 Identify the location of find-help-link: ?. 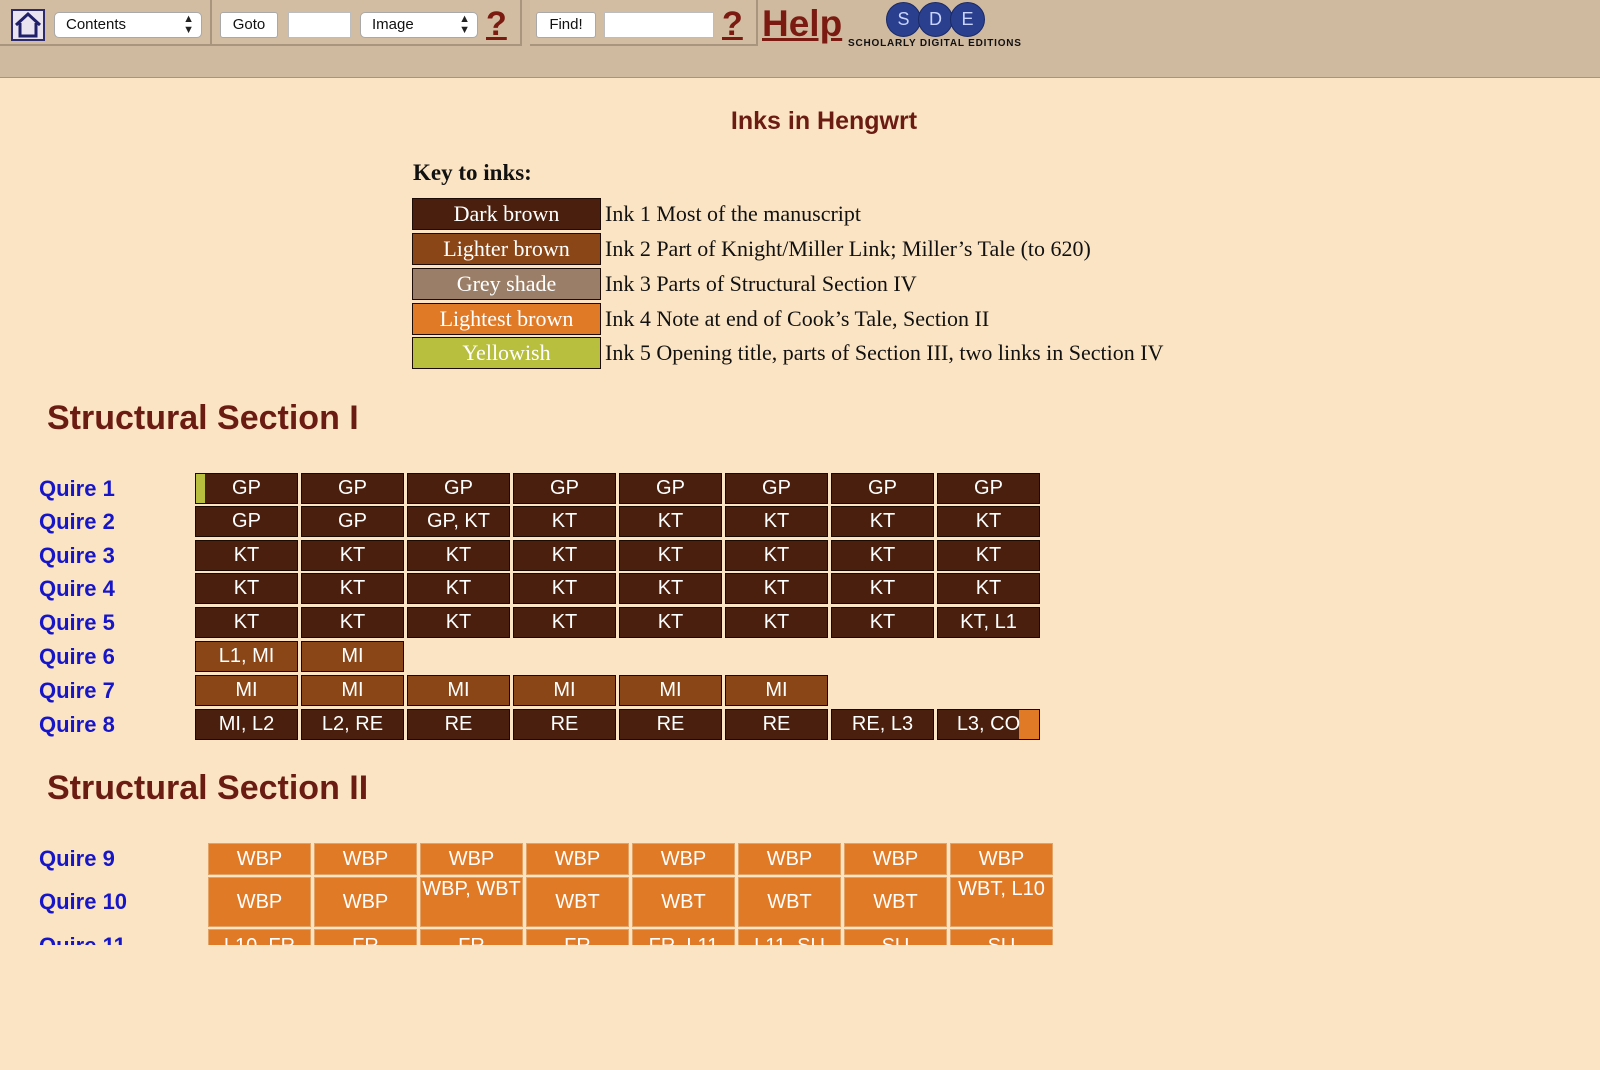
(732, 24).